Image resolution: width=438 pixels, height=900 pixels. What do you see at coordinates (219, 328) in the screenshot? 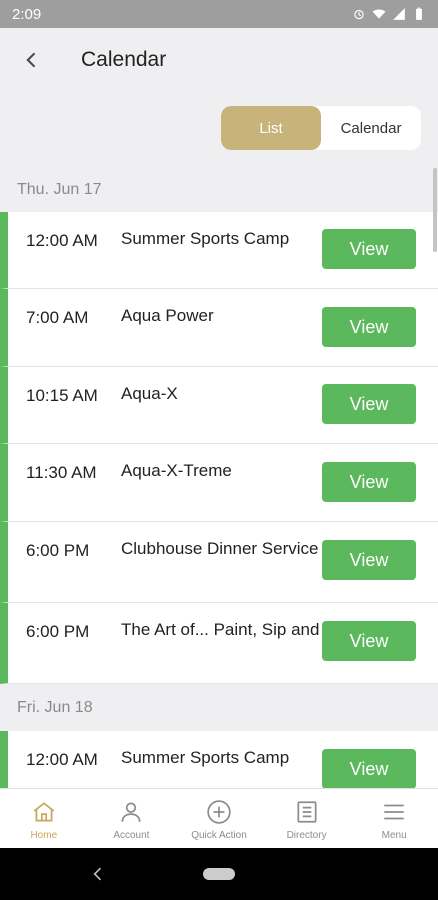
I see `event-row: 7:00 AM Aqua Power View` at bounding box center [219, 328].